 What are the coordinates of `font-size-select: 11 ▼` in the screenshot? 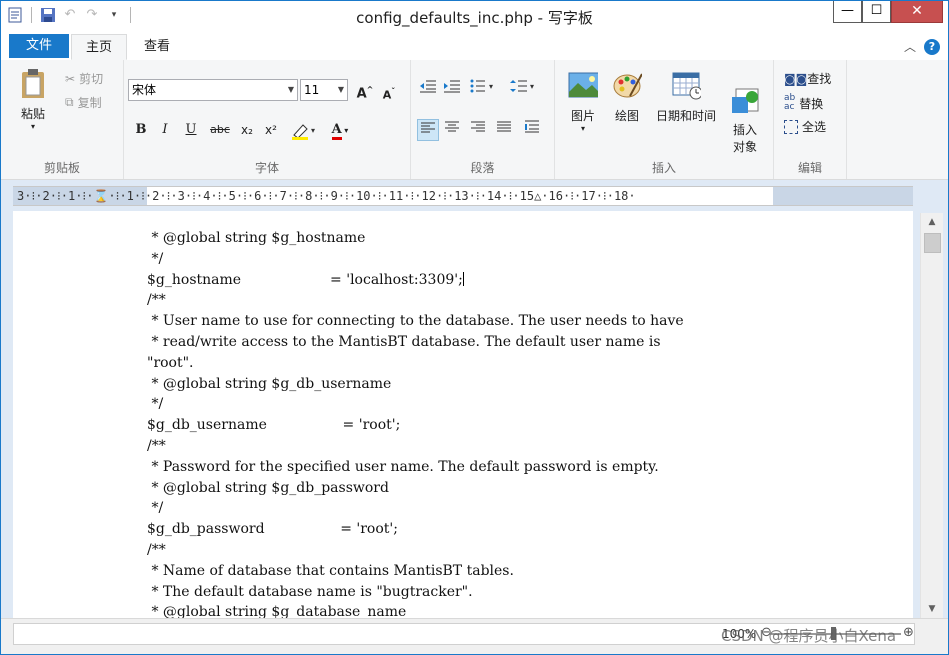 It's located at (324, 90).